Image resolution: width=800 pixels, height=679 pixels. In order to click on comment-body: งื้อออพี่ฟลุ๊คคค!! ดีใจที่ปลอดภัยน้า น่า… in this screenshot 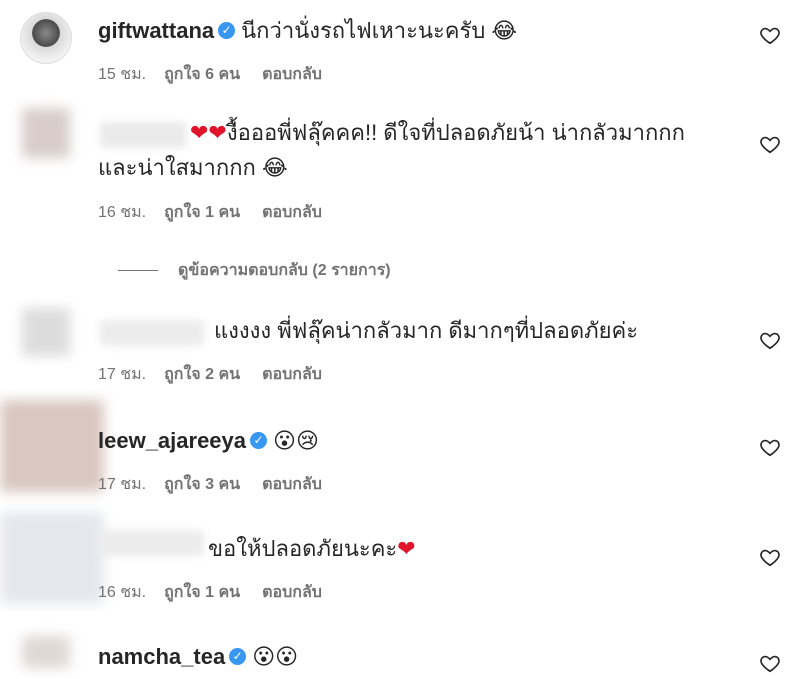, I will do `click(391, 150)`.